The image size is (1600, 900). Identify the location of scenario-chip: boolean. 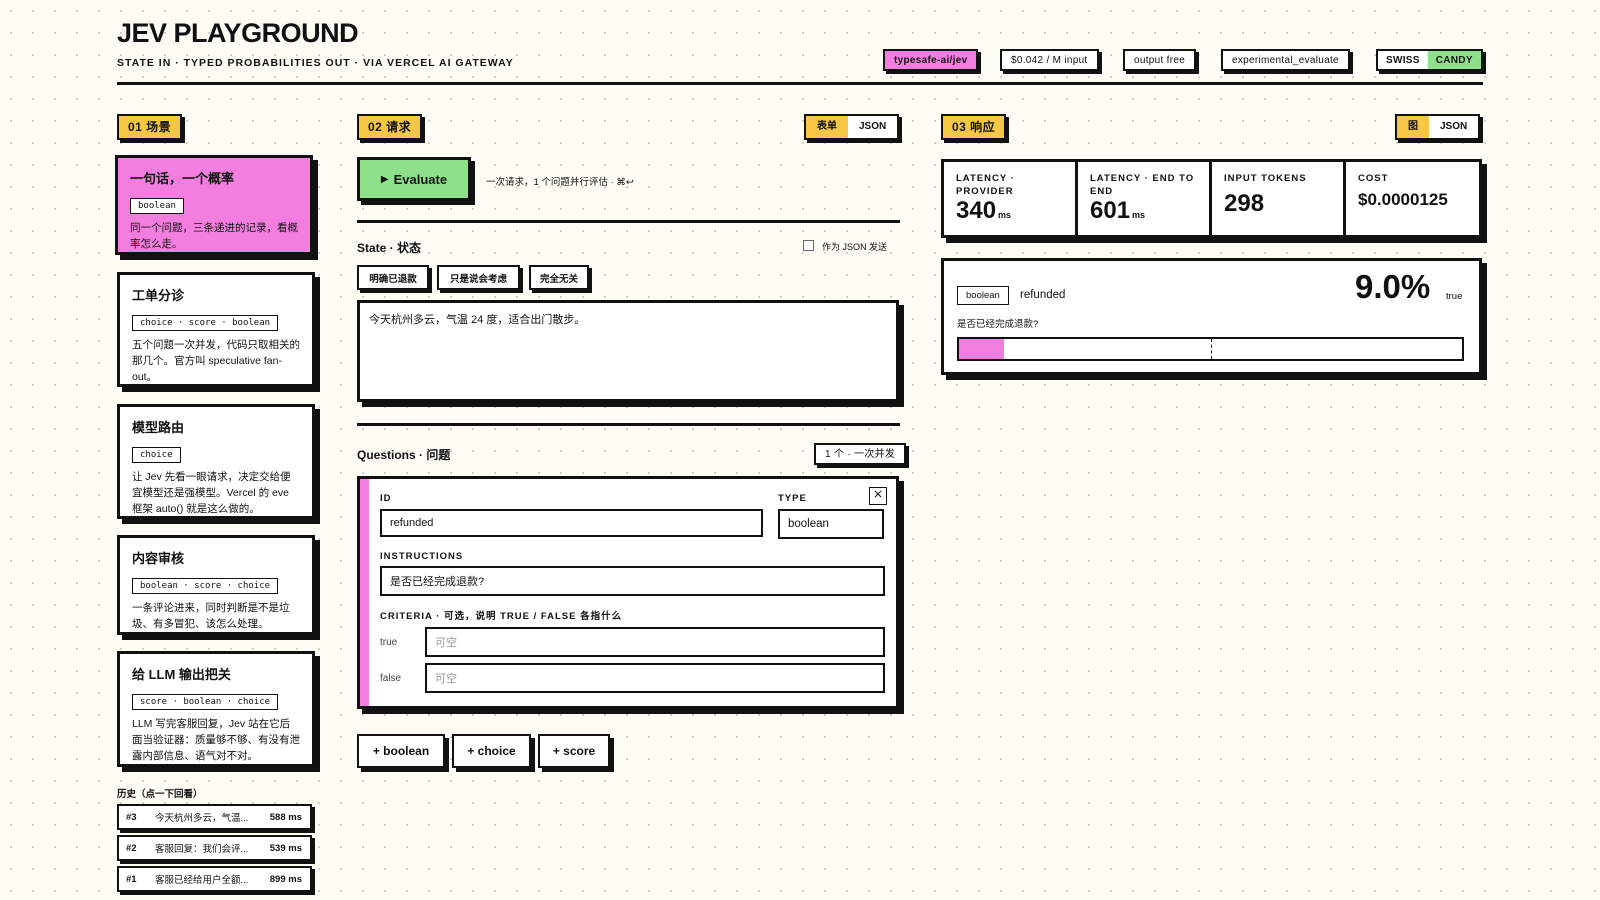
(157, 206).